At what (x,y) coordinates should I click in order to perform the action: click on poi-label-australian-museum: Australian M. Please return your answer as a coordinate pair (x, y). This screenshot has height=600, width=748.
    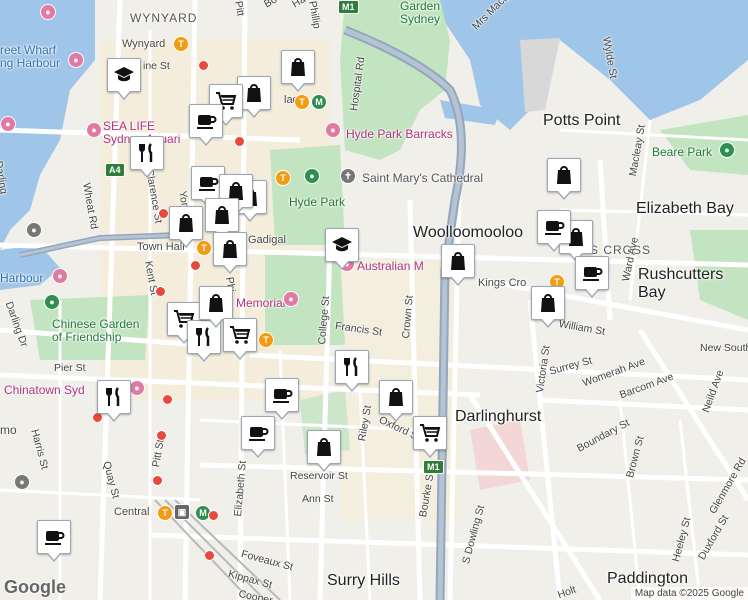
    Looking at the image, I should click on (390, 266).